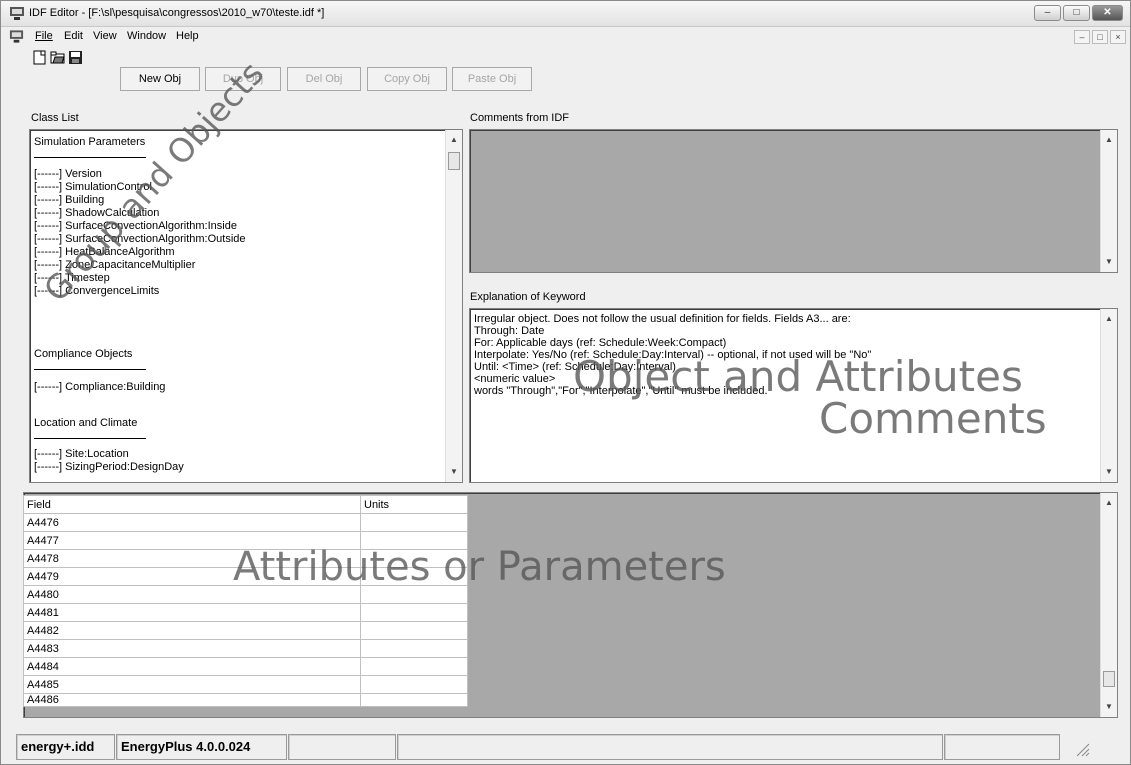 The height and width of the screenshot is (765, 1131). I want to click on mdi-close-button: ×, so click(1118, 37).